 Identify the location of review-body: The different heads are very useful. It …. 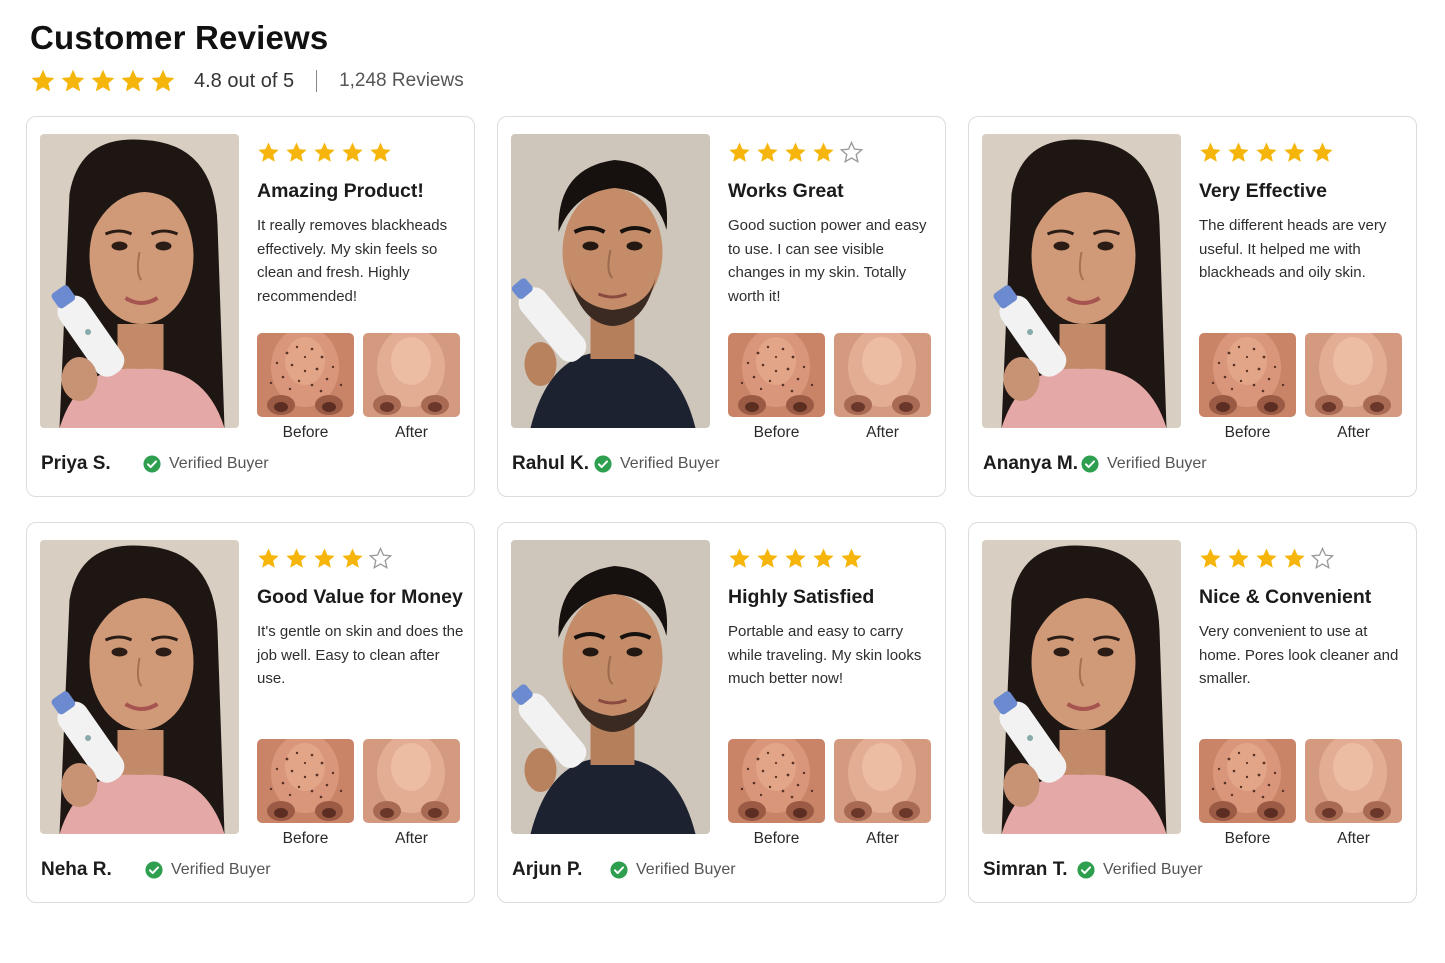
(1293, 249).